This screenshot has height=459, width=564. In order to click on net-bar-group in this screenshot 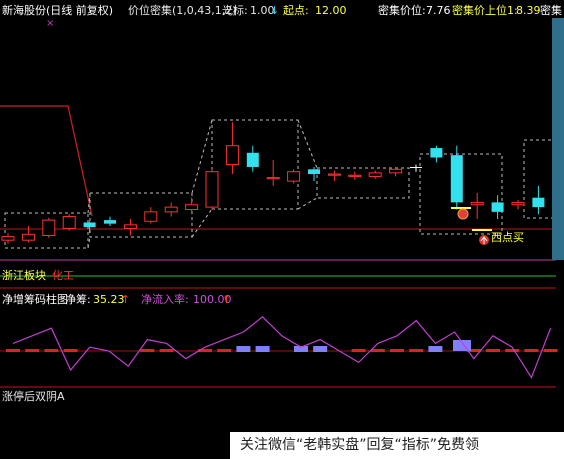, I will do `click(282, 346)`.